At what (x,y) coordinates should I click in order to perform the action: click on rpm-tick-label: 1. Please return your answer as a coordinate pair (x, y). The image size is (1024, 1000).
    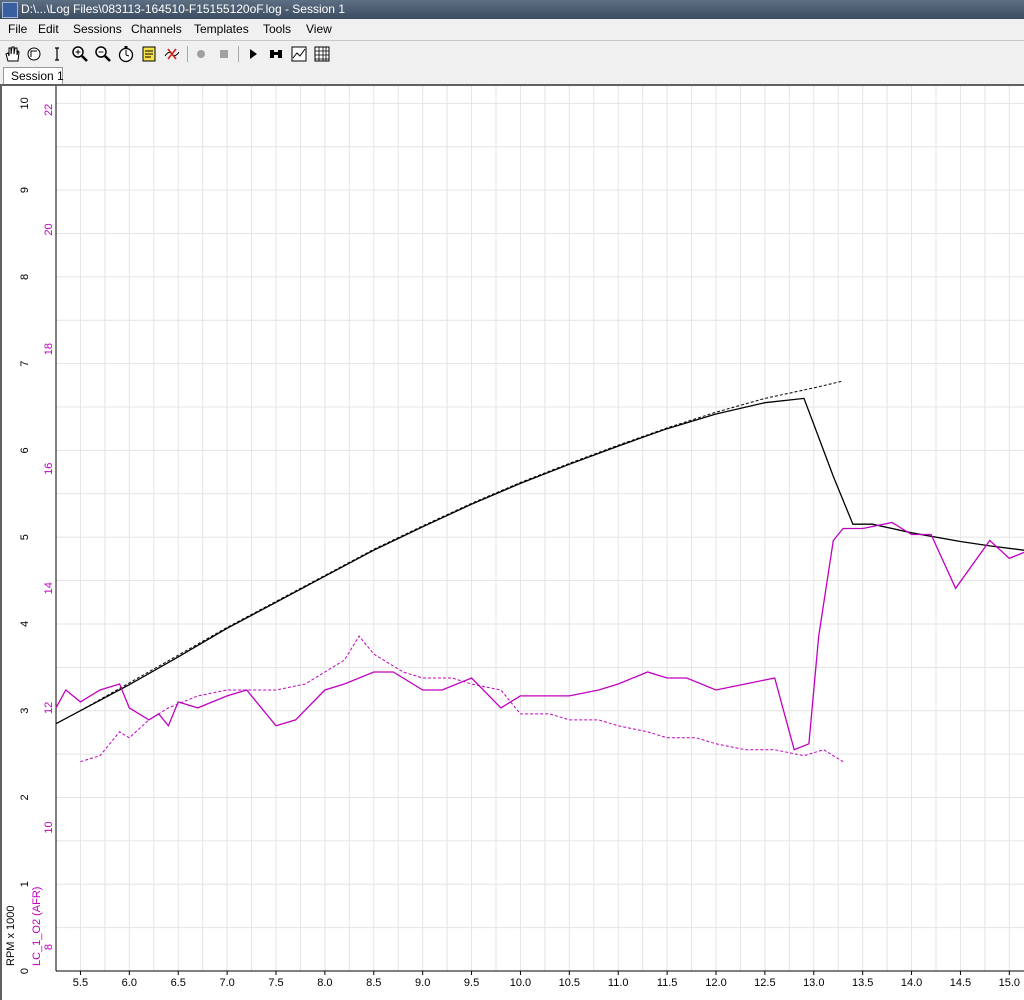
    Looking at the image, I should click on (25, 884).